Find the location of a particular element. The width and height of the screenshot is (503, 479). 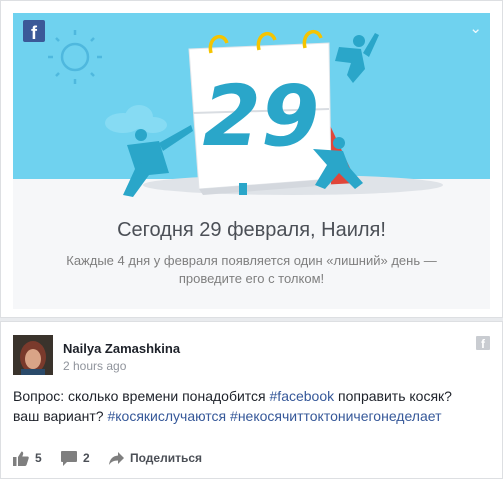

post-author-name: Nailya Zamashkina is located at coordinates (121, 348).